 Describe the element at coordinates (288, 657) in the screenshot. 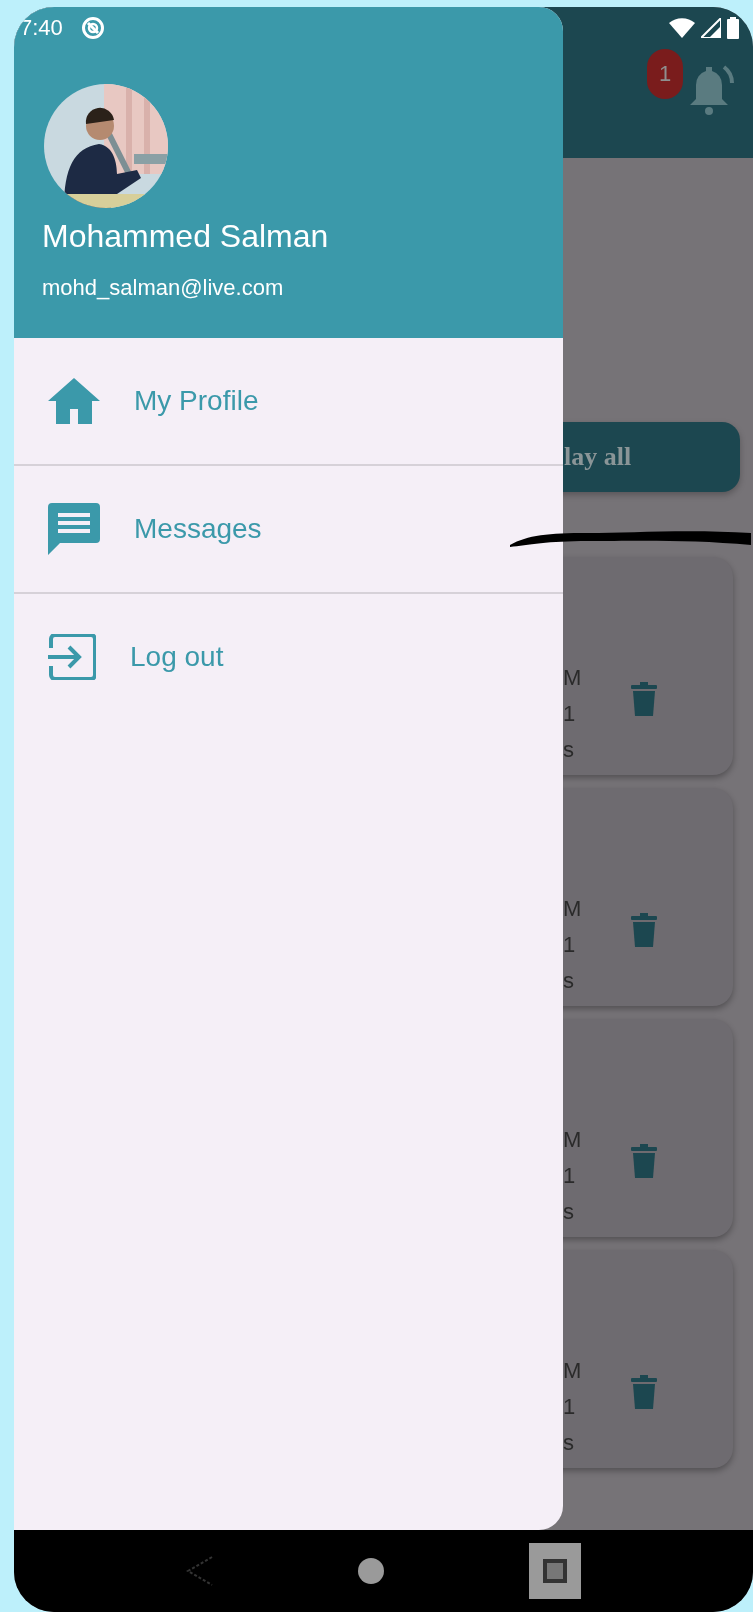

I see `menu-item: Log out` at that location.